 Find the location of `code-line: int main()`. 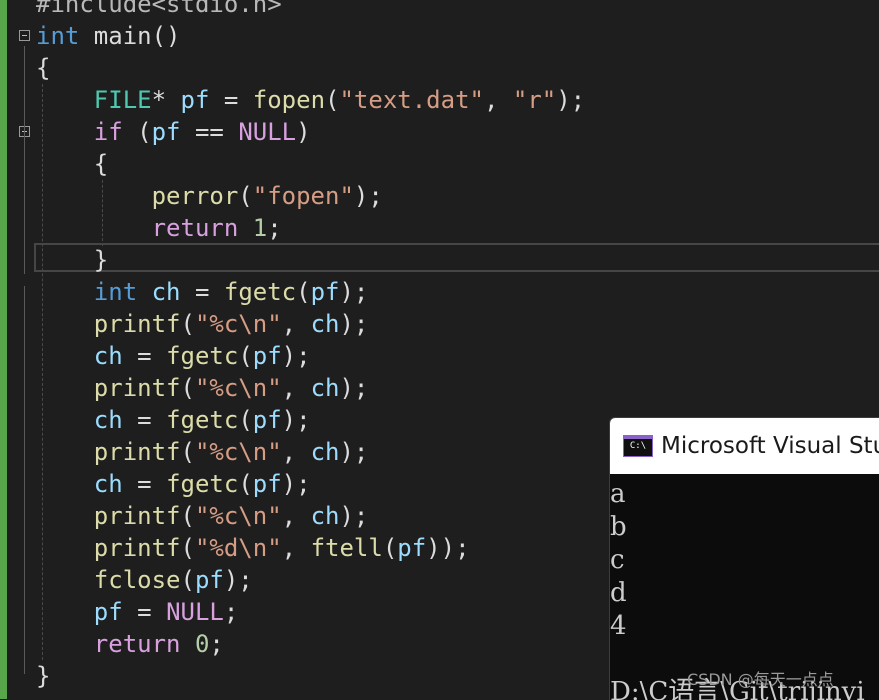

code-line: int main() is located at coordinates (108, 36).